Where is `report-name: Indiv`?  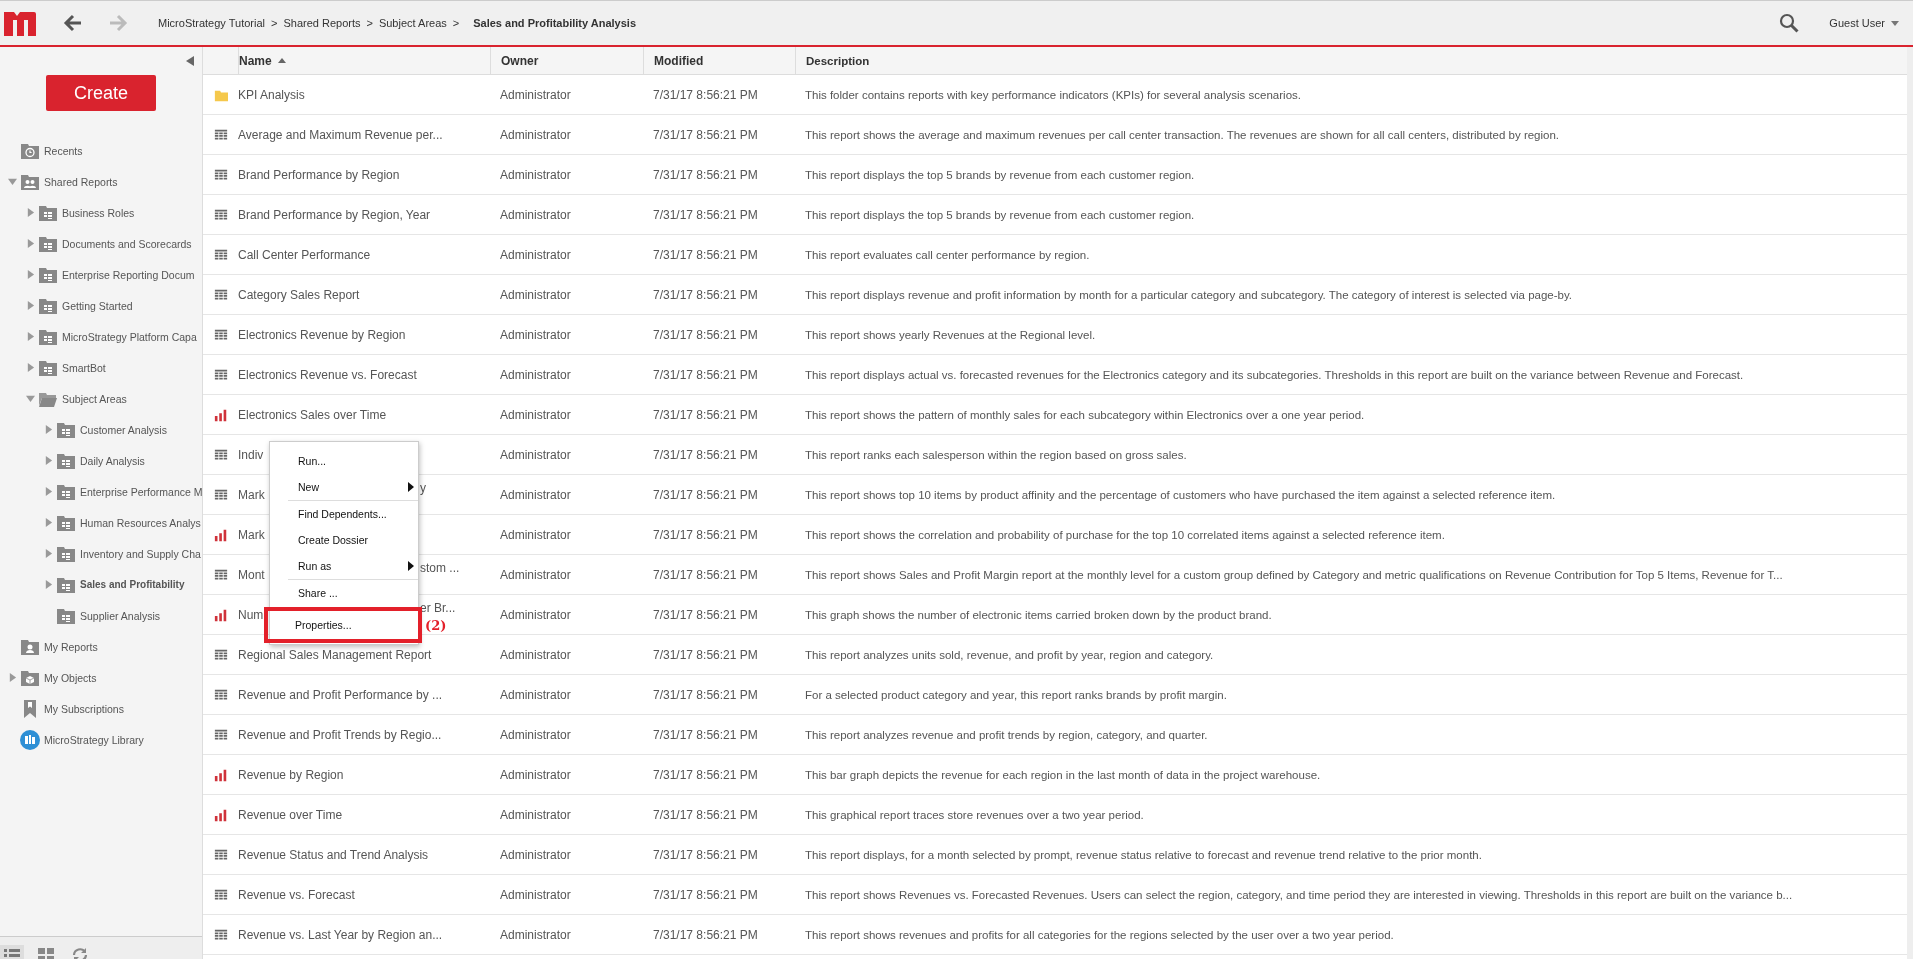 report-name: Indiv is located at coordinates (251, 454).